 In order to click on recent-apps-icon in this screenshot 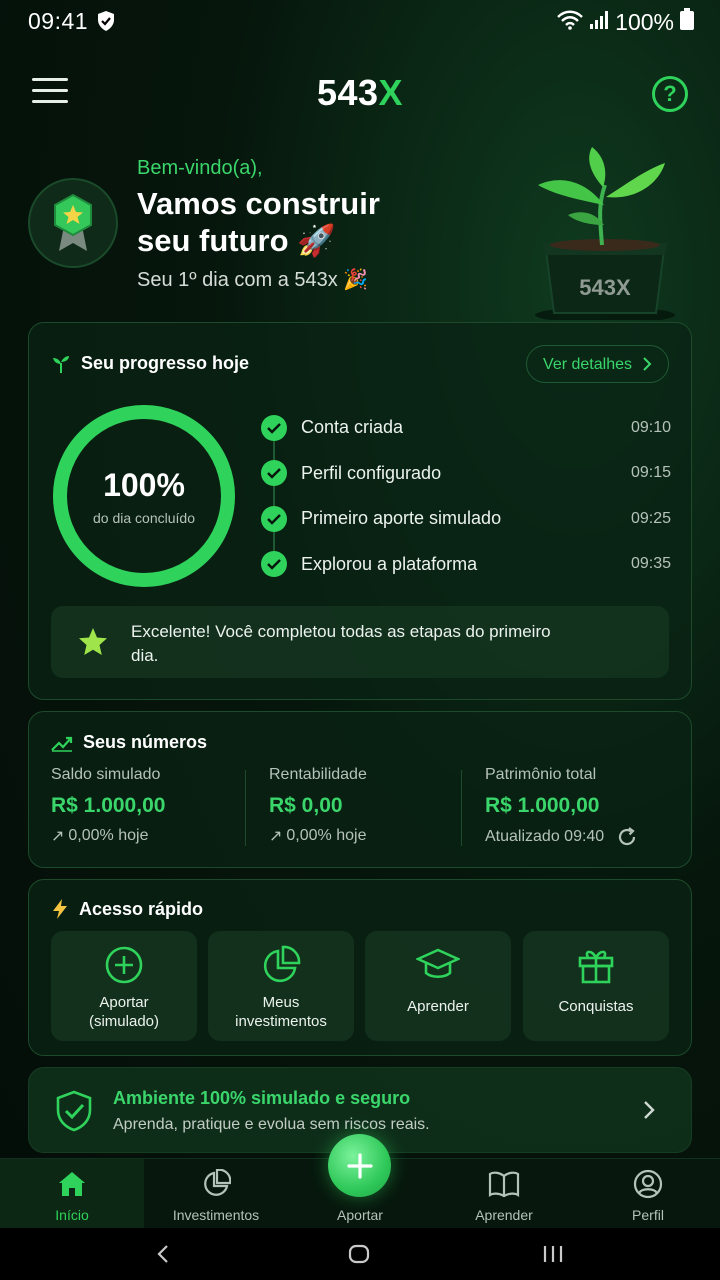, I will do `click(553, 1254)`.